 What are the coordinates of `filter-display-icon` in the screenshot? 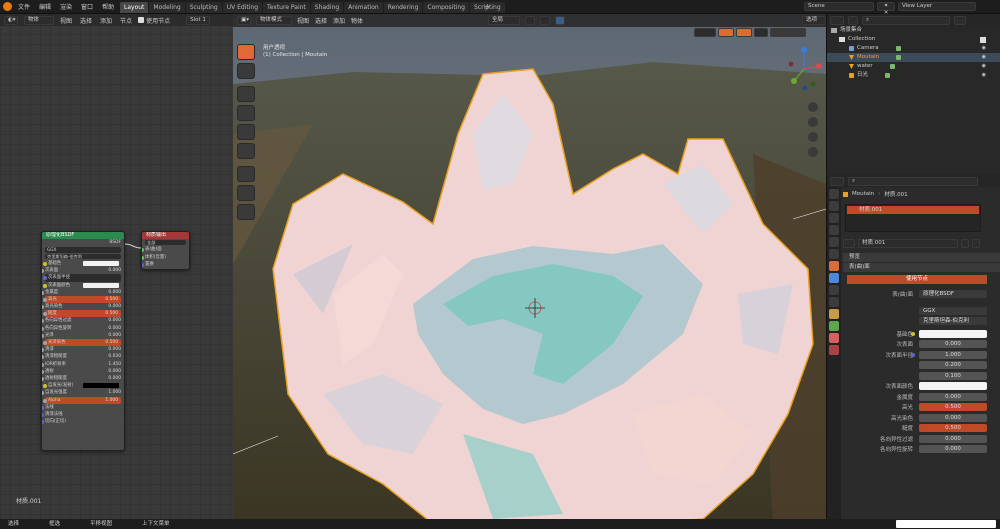 It's located at (853, 20).